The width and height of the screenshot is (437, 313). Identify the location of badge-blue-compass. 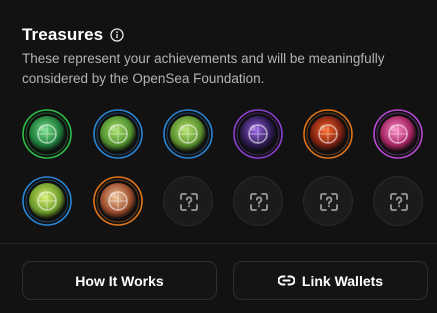
(47, 201).